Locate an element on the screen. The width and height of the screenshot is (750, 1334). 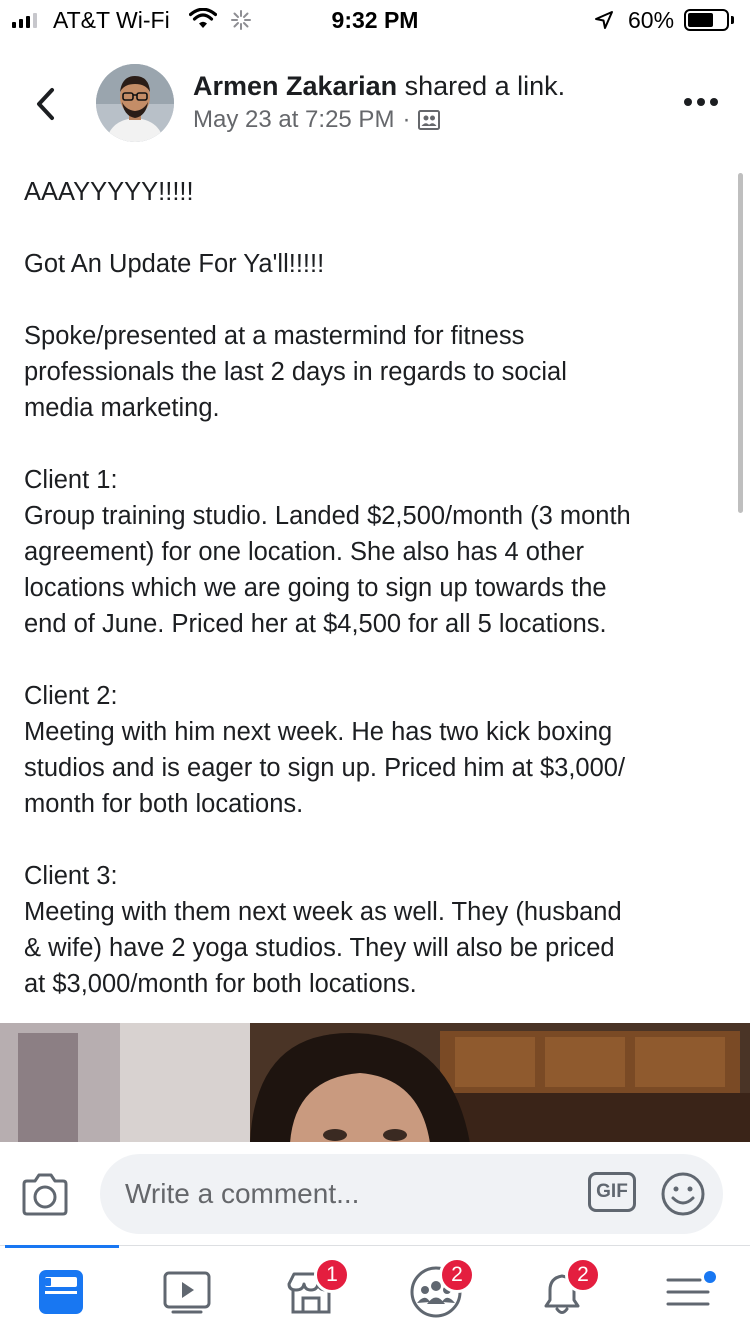
comment-bar: GIF is located at coordinates (375, 1193).